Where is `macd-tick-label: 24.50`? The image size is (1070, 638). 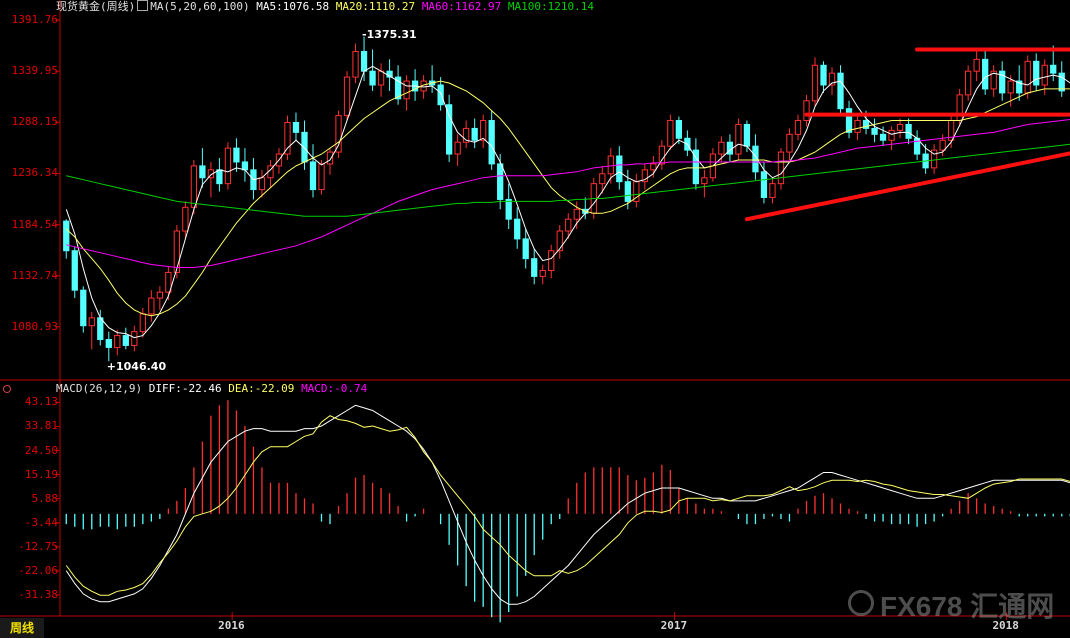
macd-tick-label: 24.50 is located at coordinates (41, 450).